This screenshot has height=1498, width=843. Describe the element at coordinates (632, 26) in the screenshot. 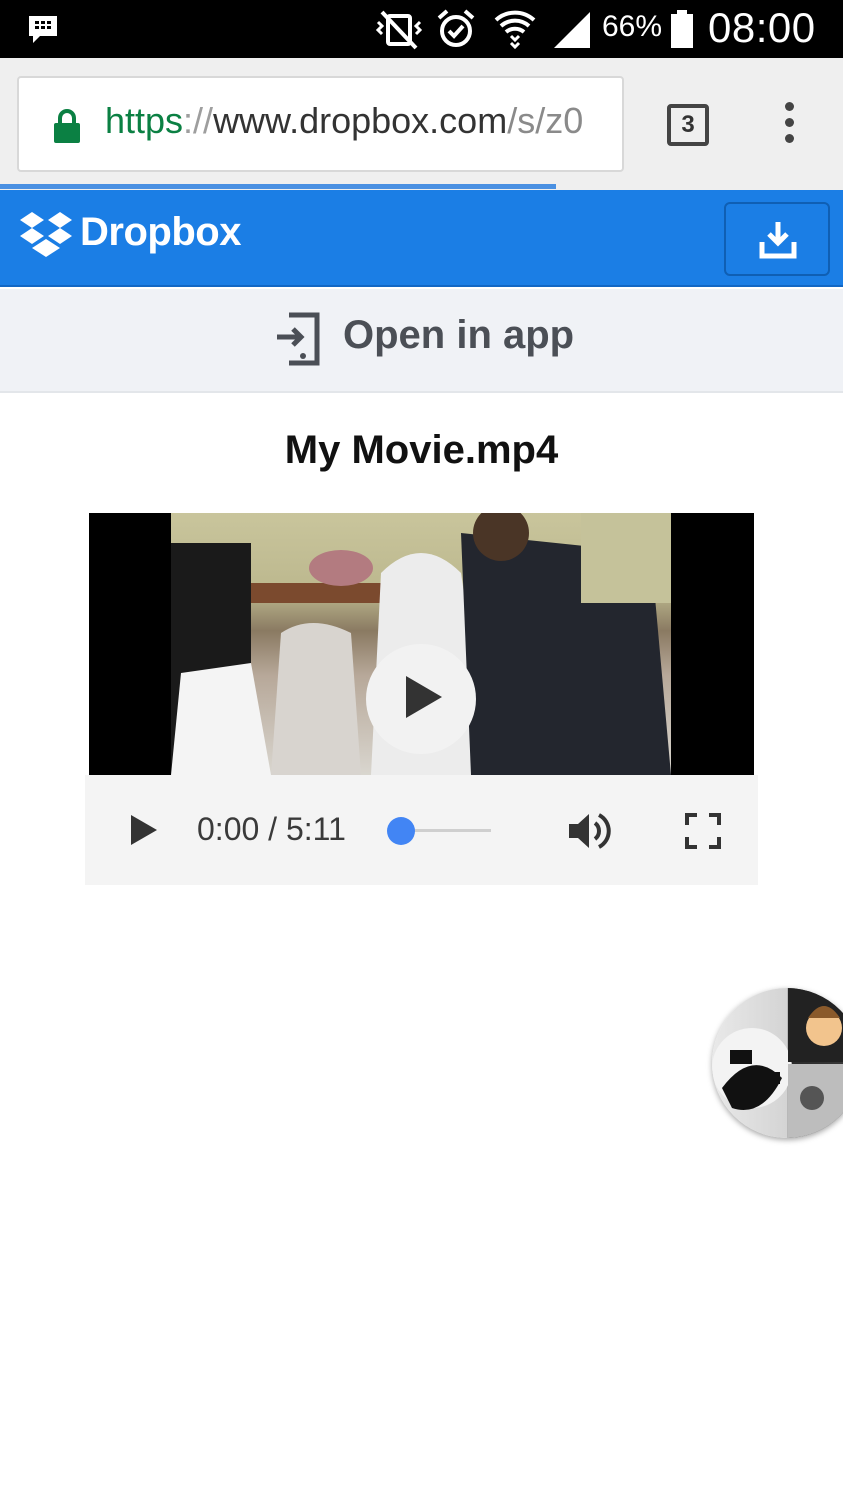

I see `battery-percent: 66%` at that location.